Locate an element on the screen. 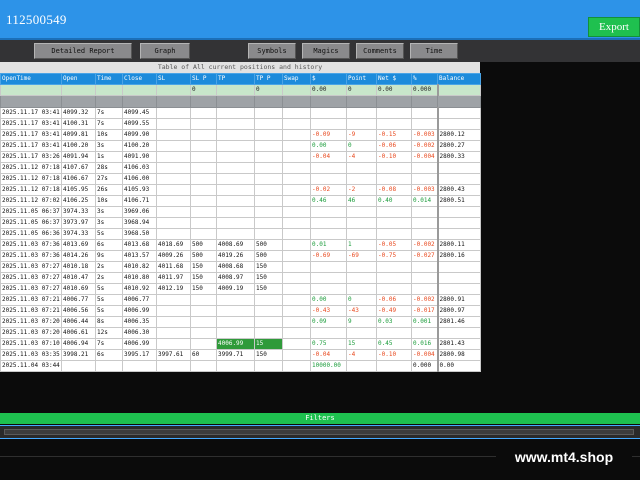 This screenshot has width=640, height=480. table-row: 2025.11.05 06:36:5 3974.33 5s 3968.50 is located at coordinates (240, 234).